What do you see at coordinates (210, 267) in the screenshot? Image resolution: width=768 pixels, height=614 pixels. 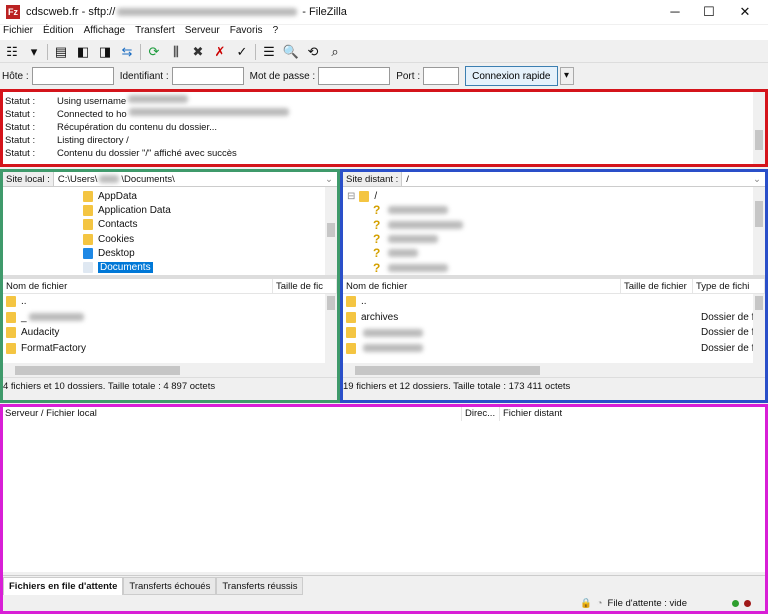 I see `tree-item: Documents` at bounding box center [210, 267].